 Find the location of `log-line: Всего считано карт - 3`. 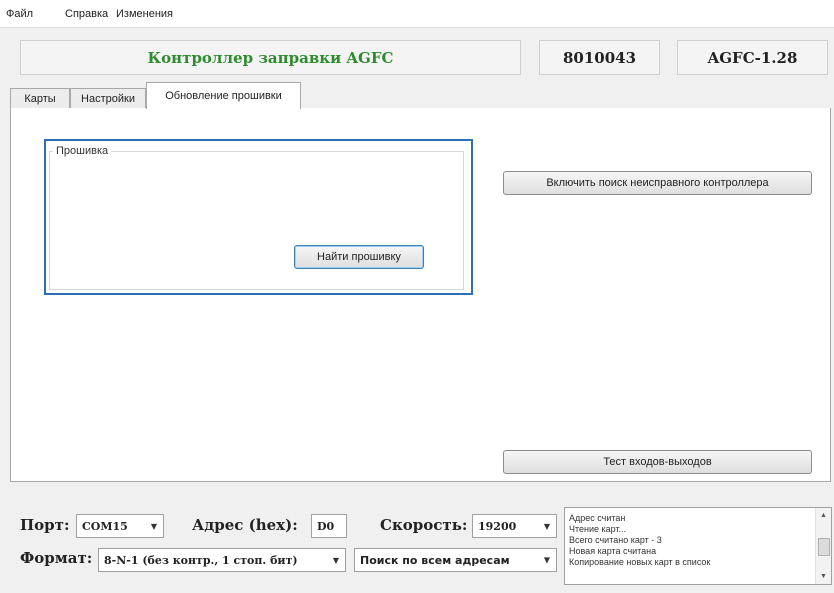

log-line: Всего считано карт - 3 is located at coordinates (615, 540).